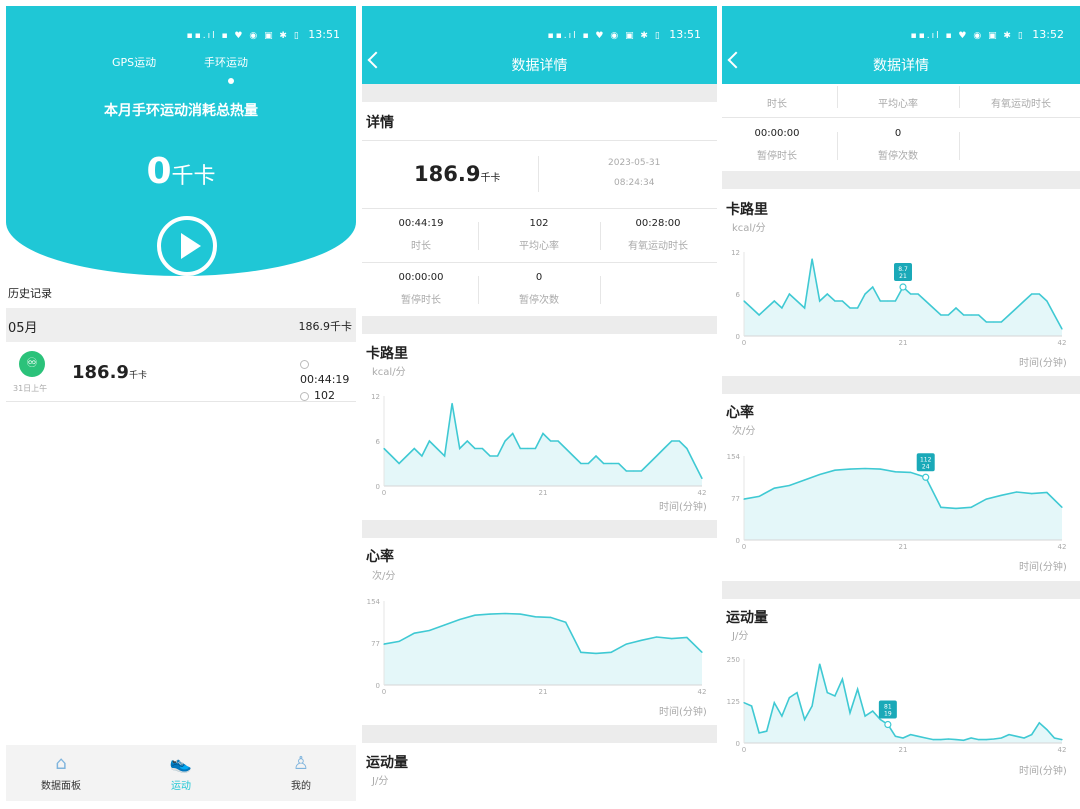 This screenshot has height=809, width=1080. I want to click on nav-sport: 👟 运动, so click(181, 772).